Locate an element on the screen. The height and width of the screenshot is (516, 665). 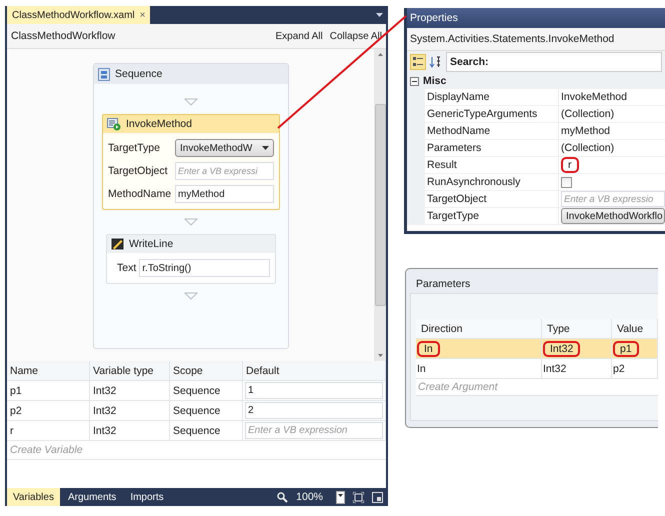
search-icon is located at coordinates (282, 497).